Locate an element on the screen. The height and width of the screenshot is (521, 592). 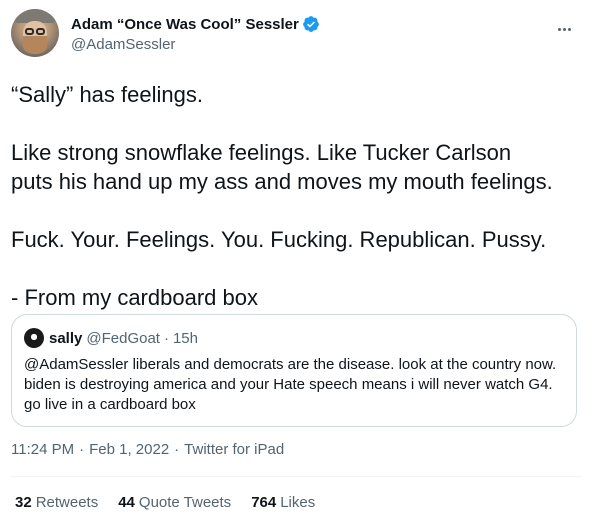
quoted-tweet-header: sally @FedGoat · 15h is located at coordinates (111, 338).